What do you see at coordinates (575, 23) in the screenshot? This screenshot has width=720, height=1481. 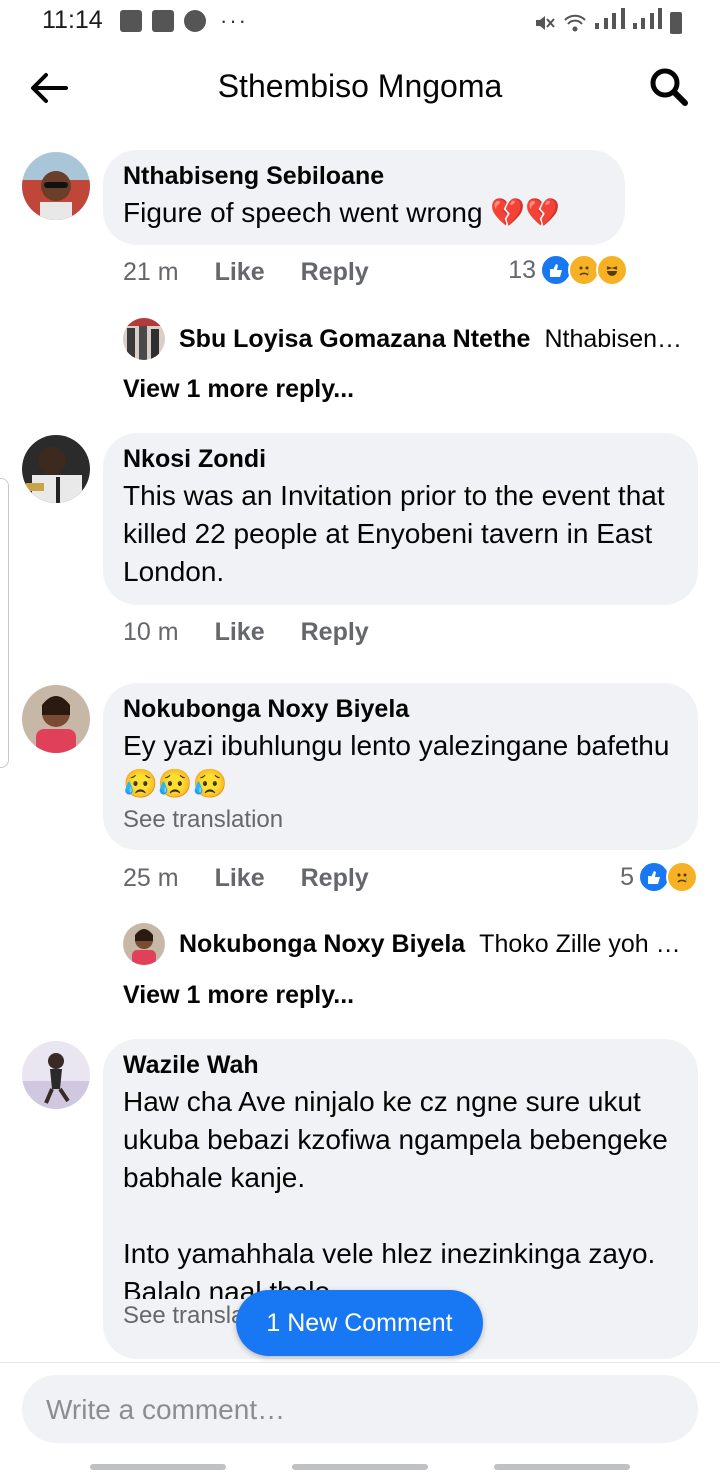 I see `wifi-icon` at bounding box center [575, 23].